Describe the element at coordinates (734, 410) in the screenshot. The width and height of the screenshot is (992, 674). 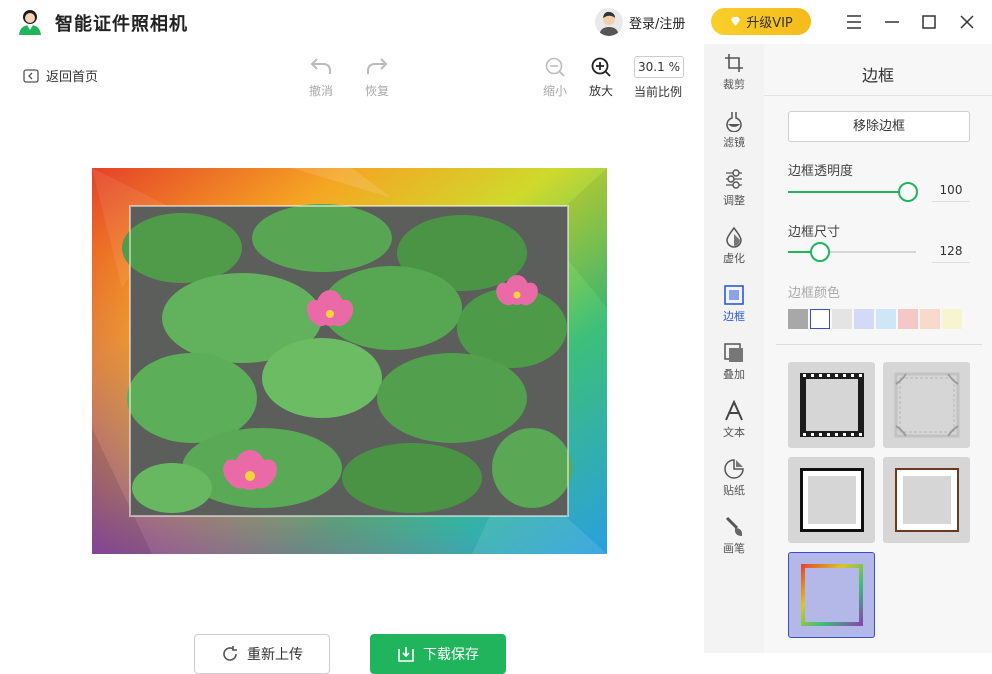
I see `text-icon` at that location.